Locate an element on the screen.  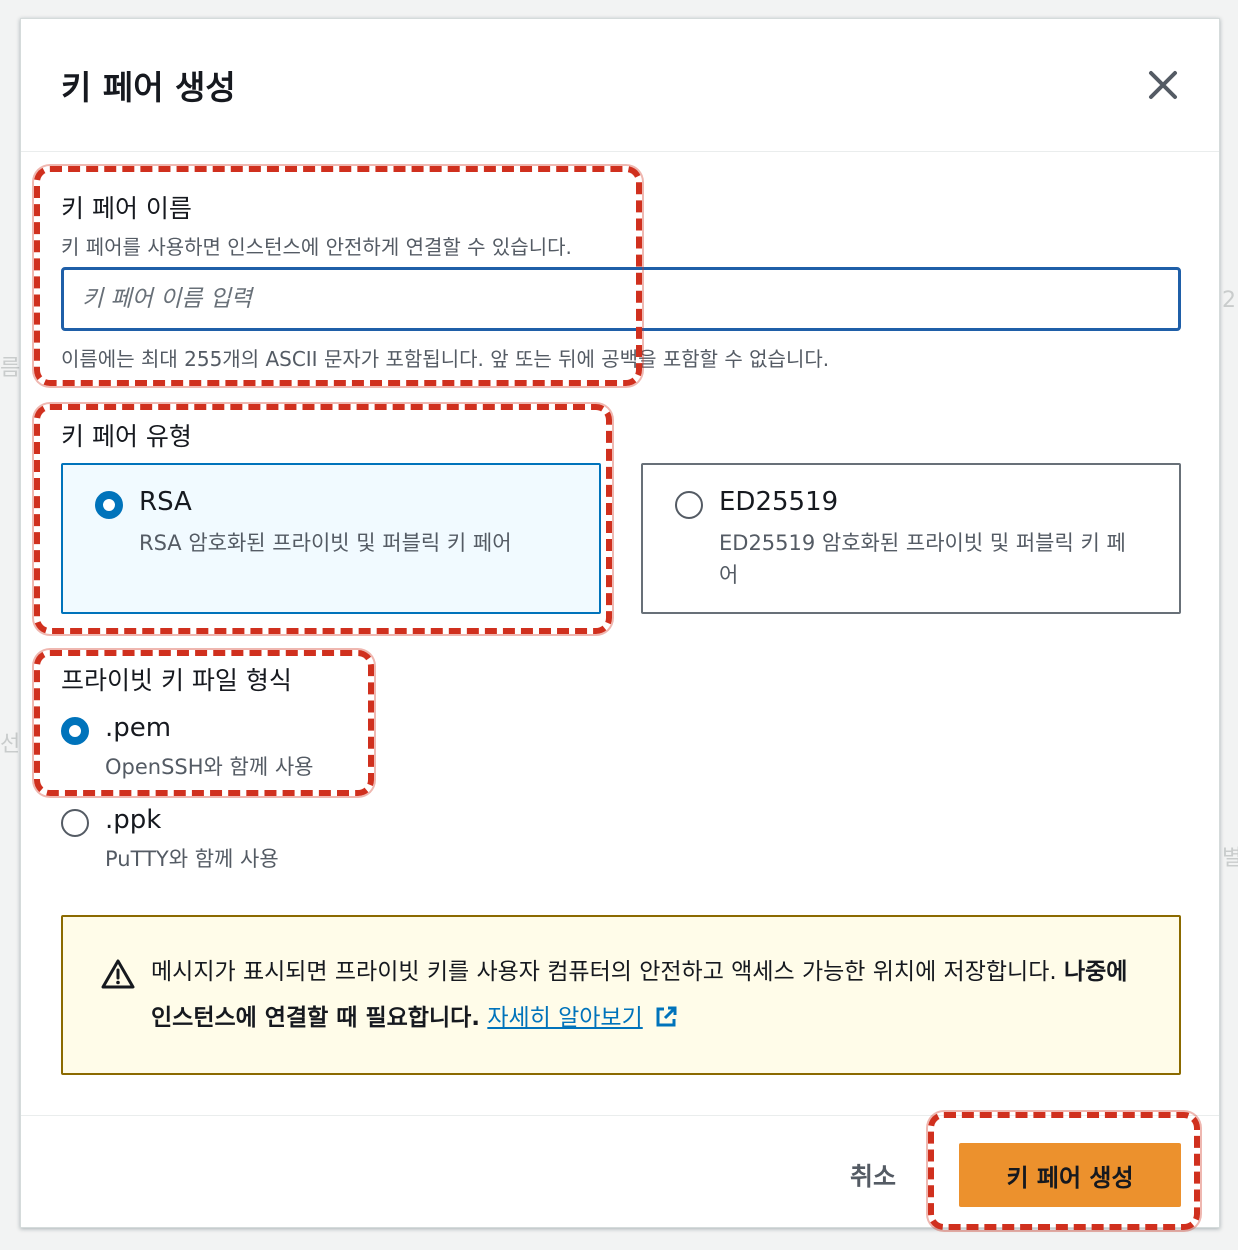
warning-icon is located at coordinates (118, 976).